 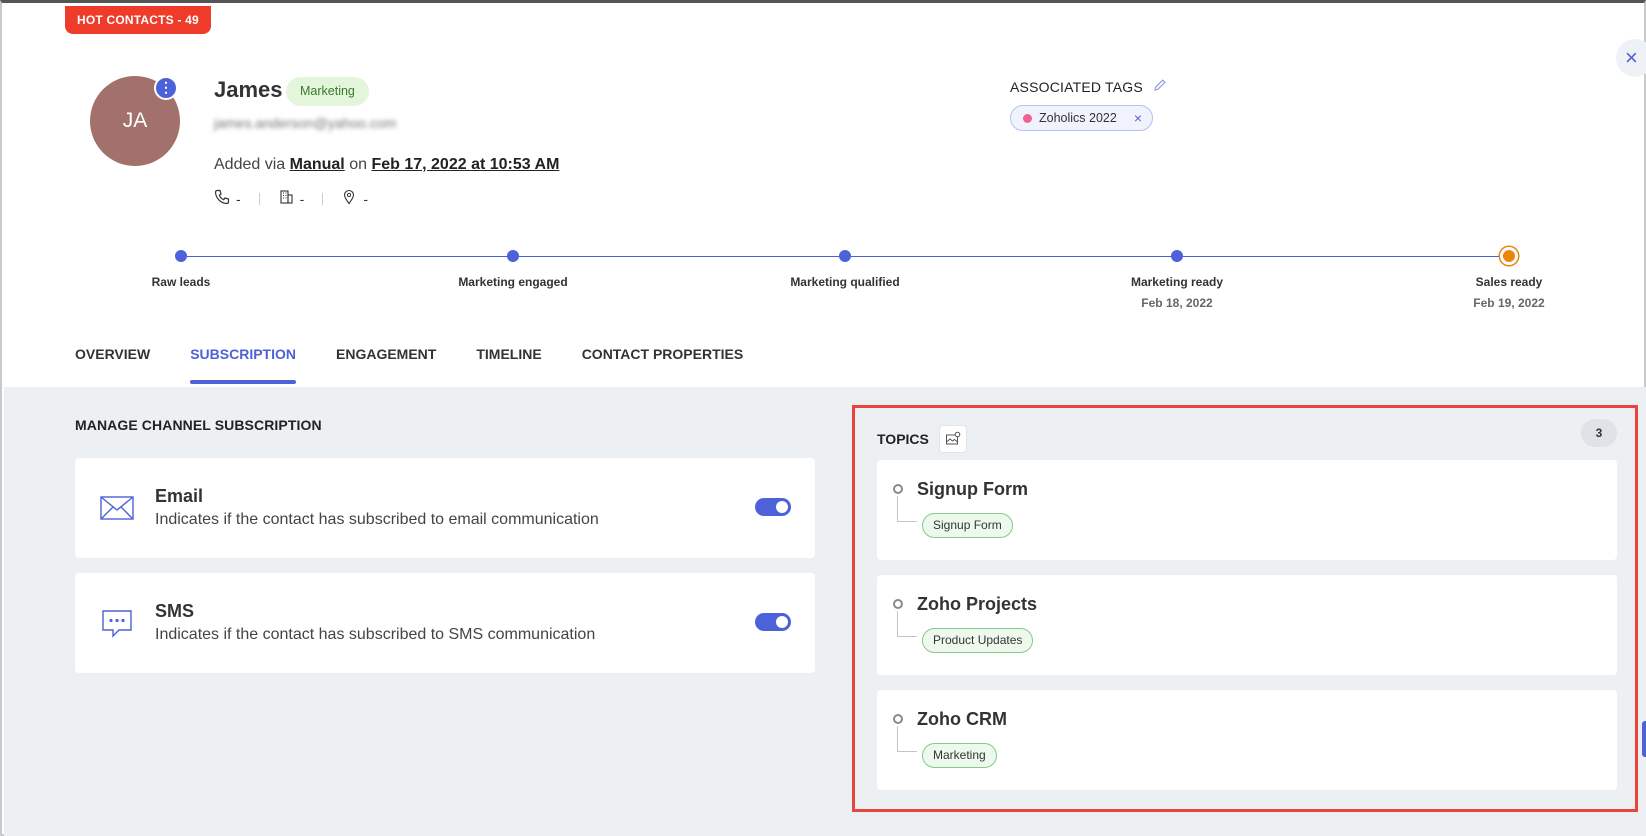 I want to click on lifecycle-stage: Marketing ready Feb 18, 2022, so click(x=1177, y=280).